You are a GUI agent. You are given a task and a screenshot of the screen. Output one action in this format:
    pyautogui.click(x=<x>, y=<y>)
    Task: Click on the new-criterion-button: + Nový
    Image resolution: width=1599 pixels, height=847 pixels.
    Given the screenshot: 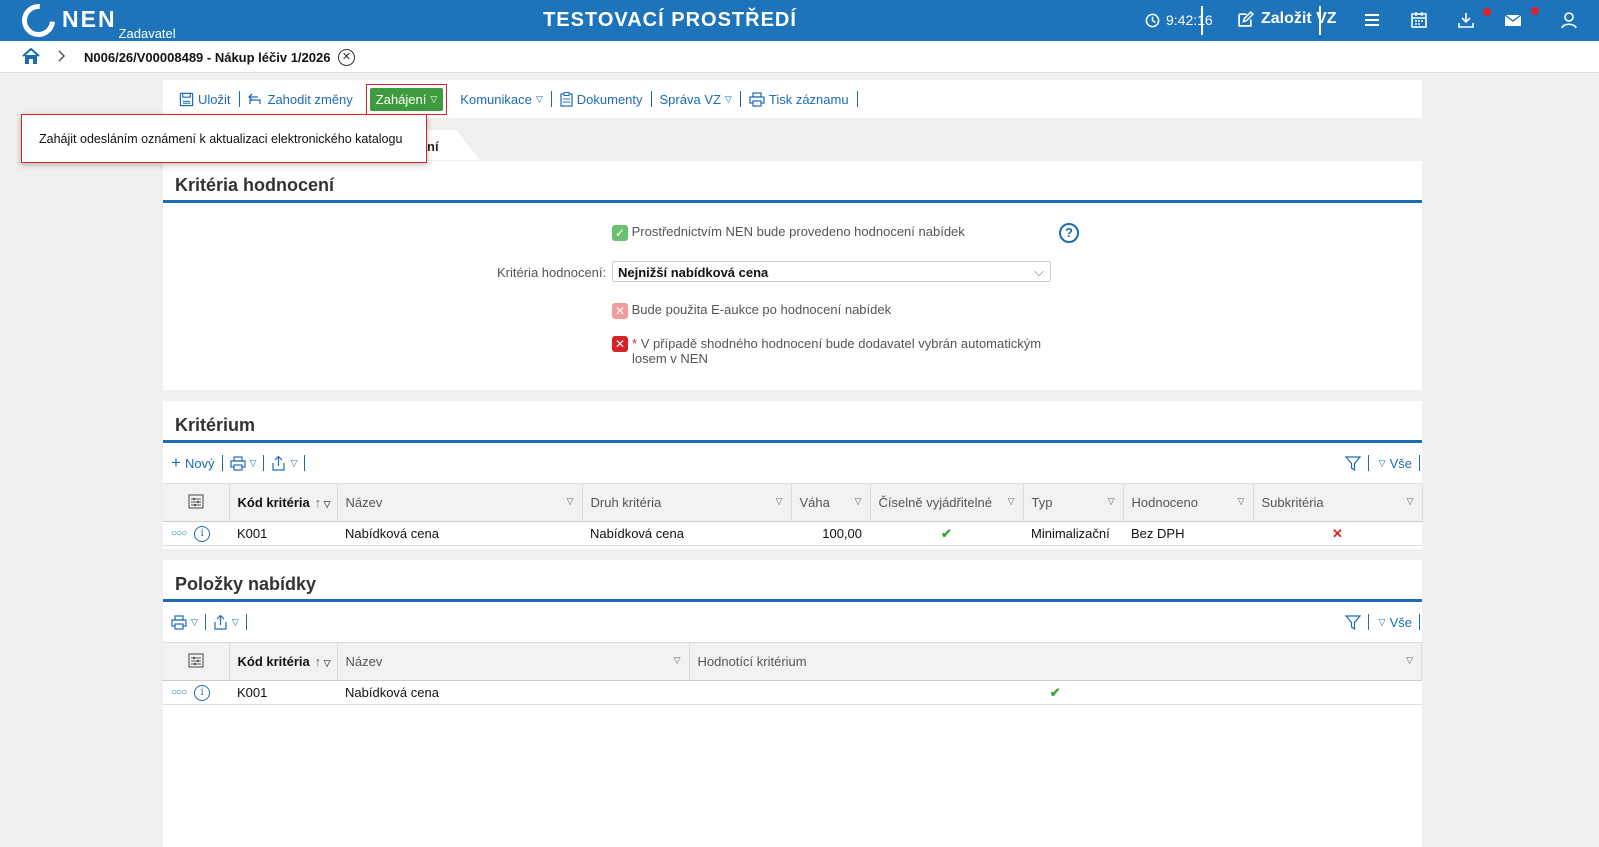 What is the action you would take?
    pyautogui.click(x=197, y=462)
    